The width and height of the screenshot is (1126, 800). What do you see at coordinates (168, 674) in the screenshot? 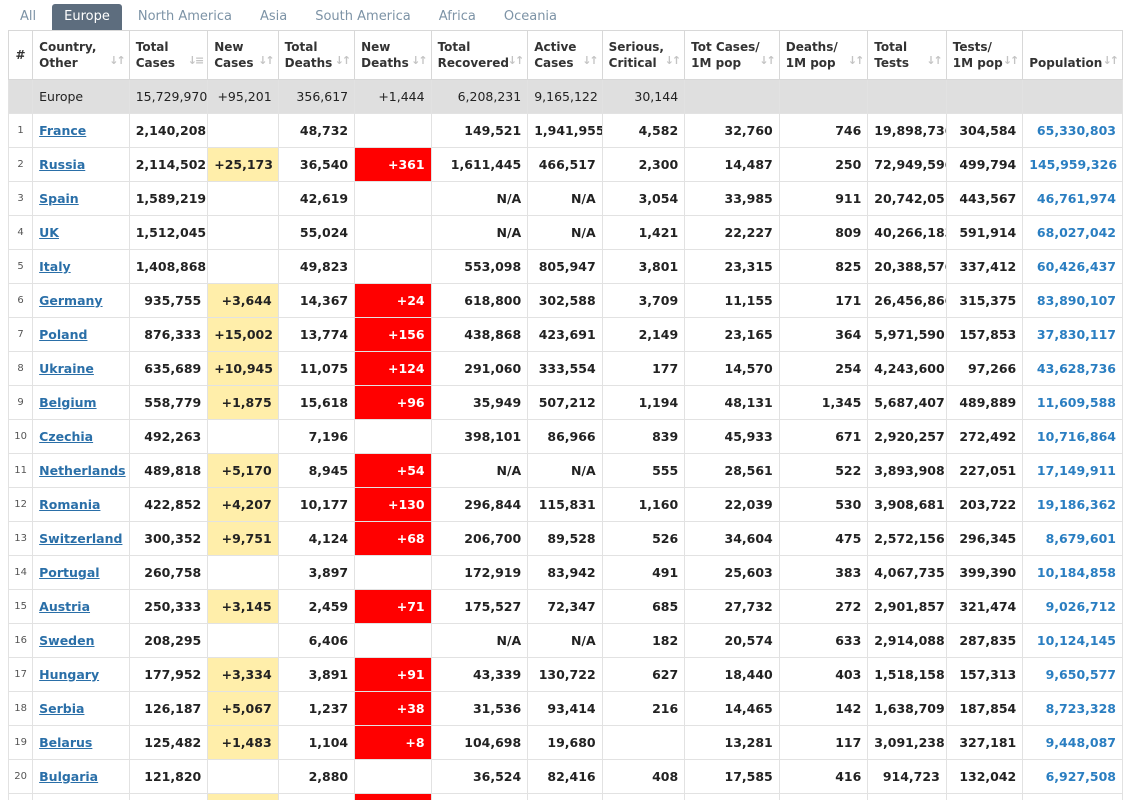
I see `cell-total-cases: 177,952` at bounding box center [168, 674].